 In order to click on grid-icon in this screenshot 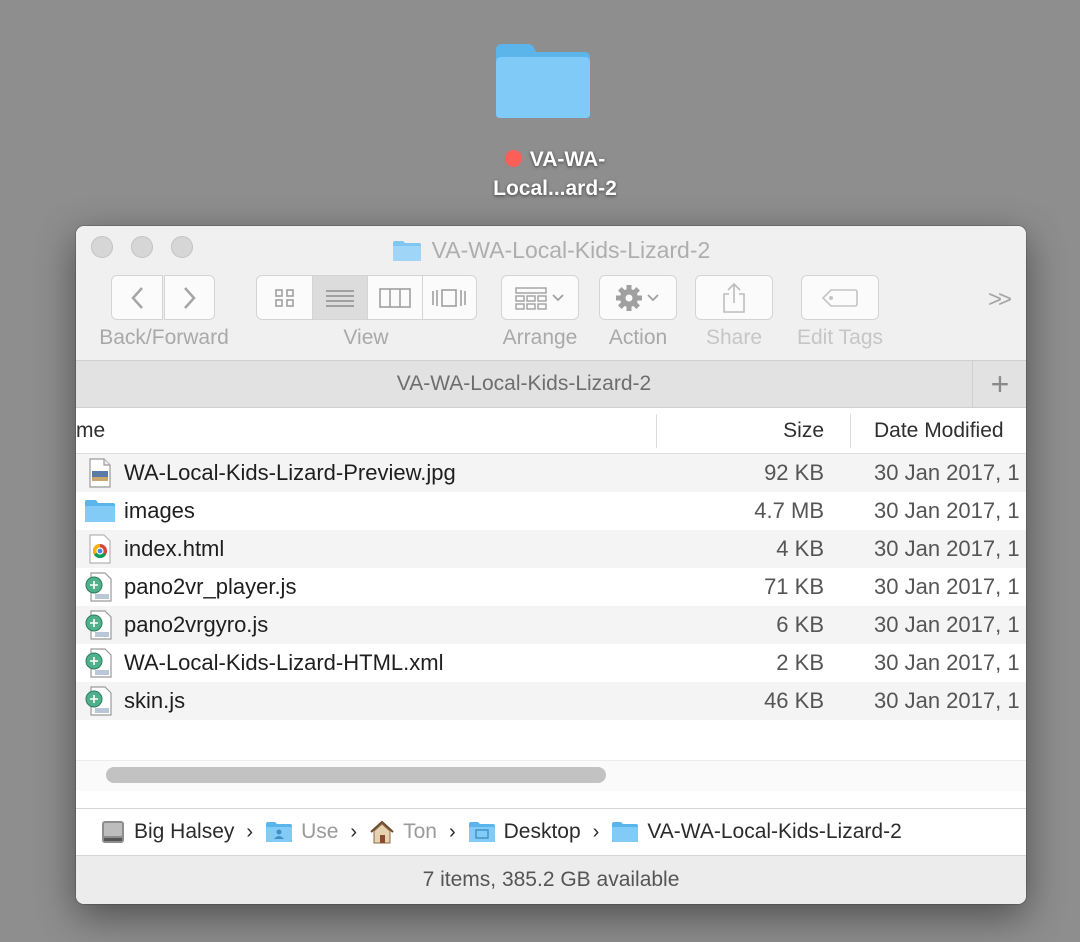, I will do `click(284, 297)`.